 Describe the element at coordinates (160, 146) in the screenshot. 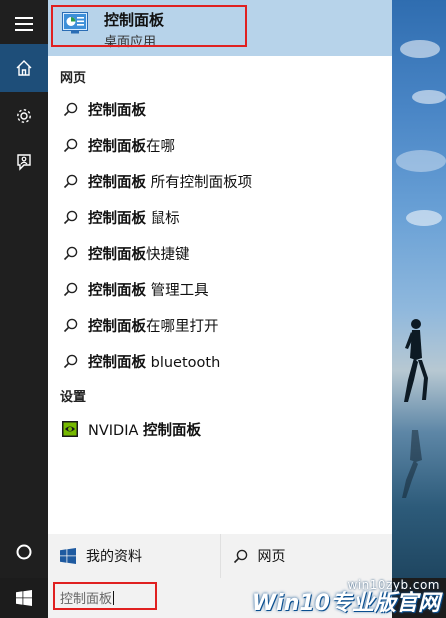

I see `result-rest-text: 在哪` at that location.